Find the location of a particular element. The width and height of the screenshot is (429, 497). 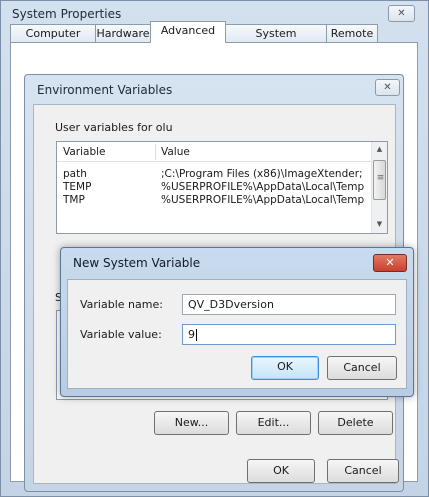

tab-label: Advanced is located at coordinates (188, 30).